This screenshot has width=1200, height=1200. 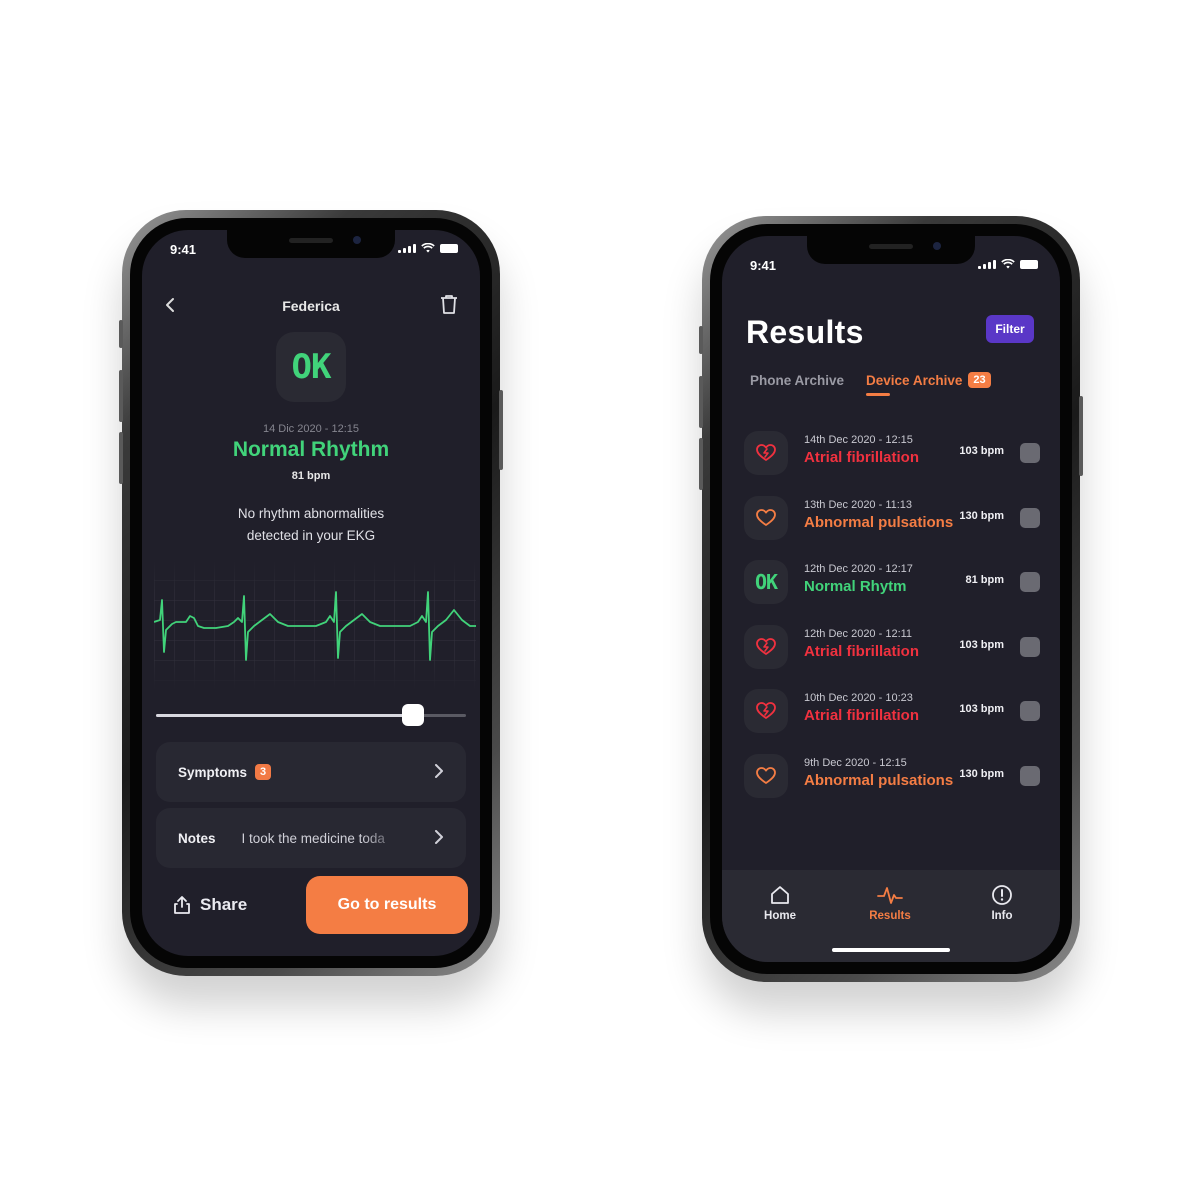 What do you see at coordinates (449, 306) in the screenshot?
I see `trash-icon` at bounding box center [449, 306].